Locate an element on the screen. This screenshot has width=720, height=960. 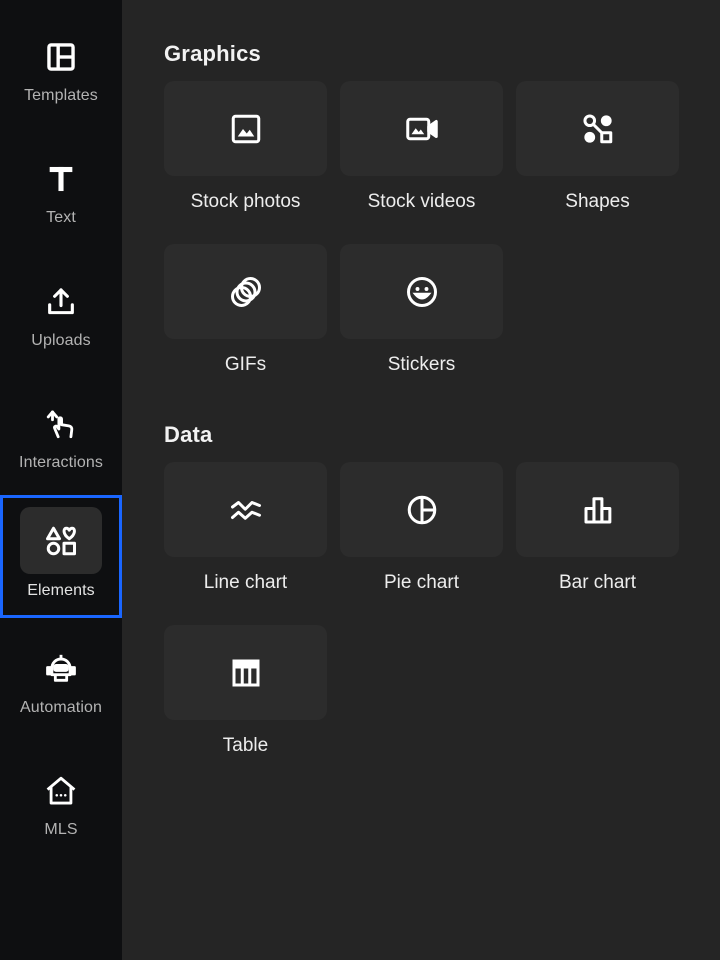
sidebar-item-label: Interactions is located at coordinates (61, 462).